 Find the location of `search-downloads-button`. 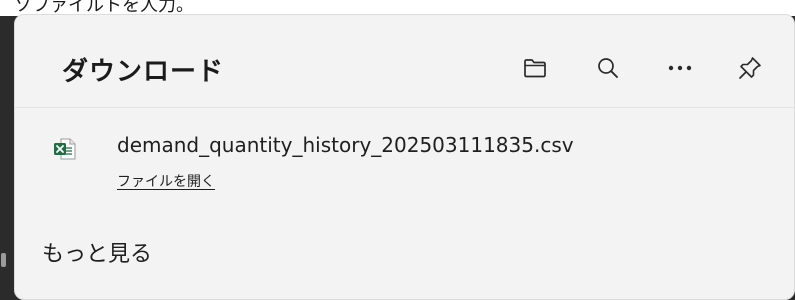

search-downloads-button is located at coordinates (608, 68).